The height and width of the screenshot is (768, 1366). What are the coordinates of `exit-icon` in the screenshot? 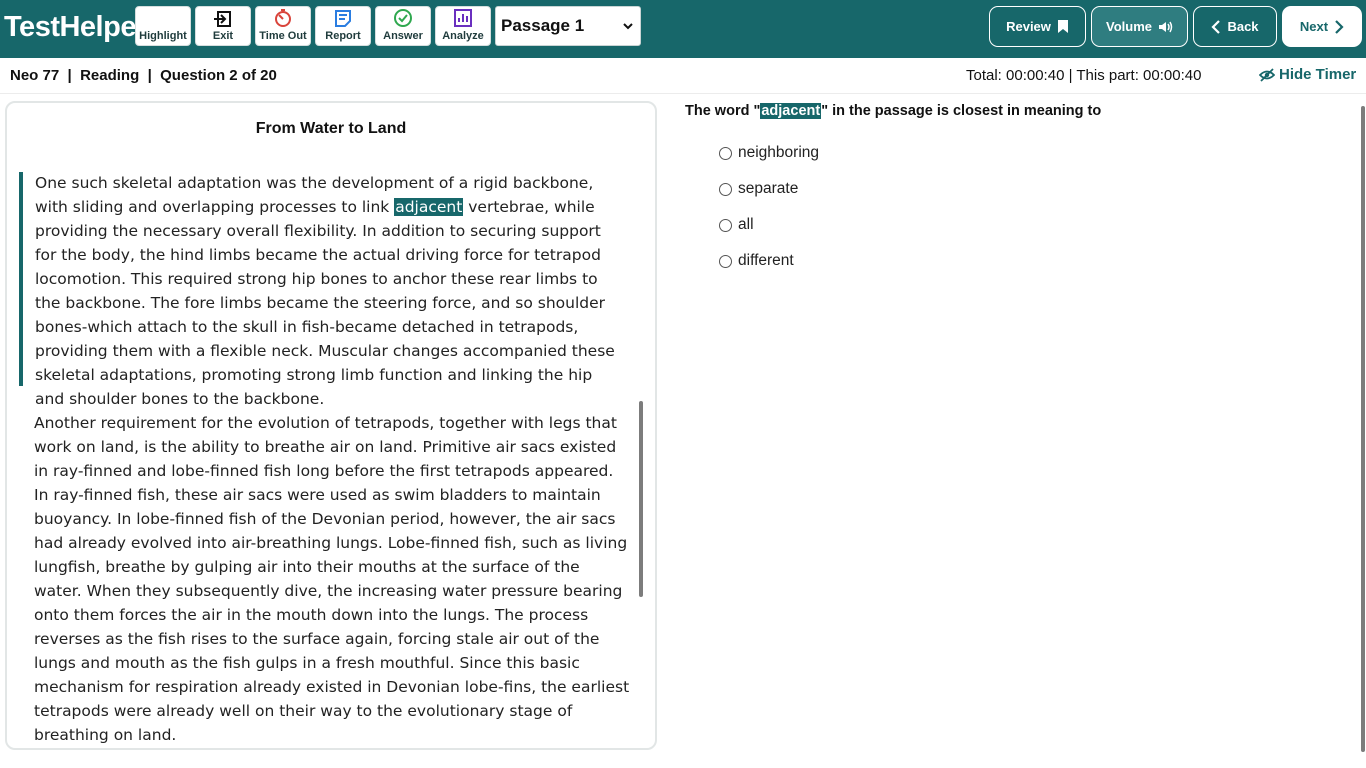 It's located at (222, 19).